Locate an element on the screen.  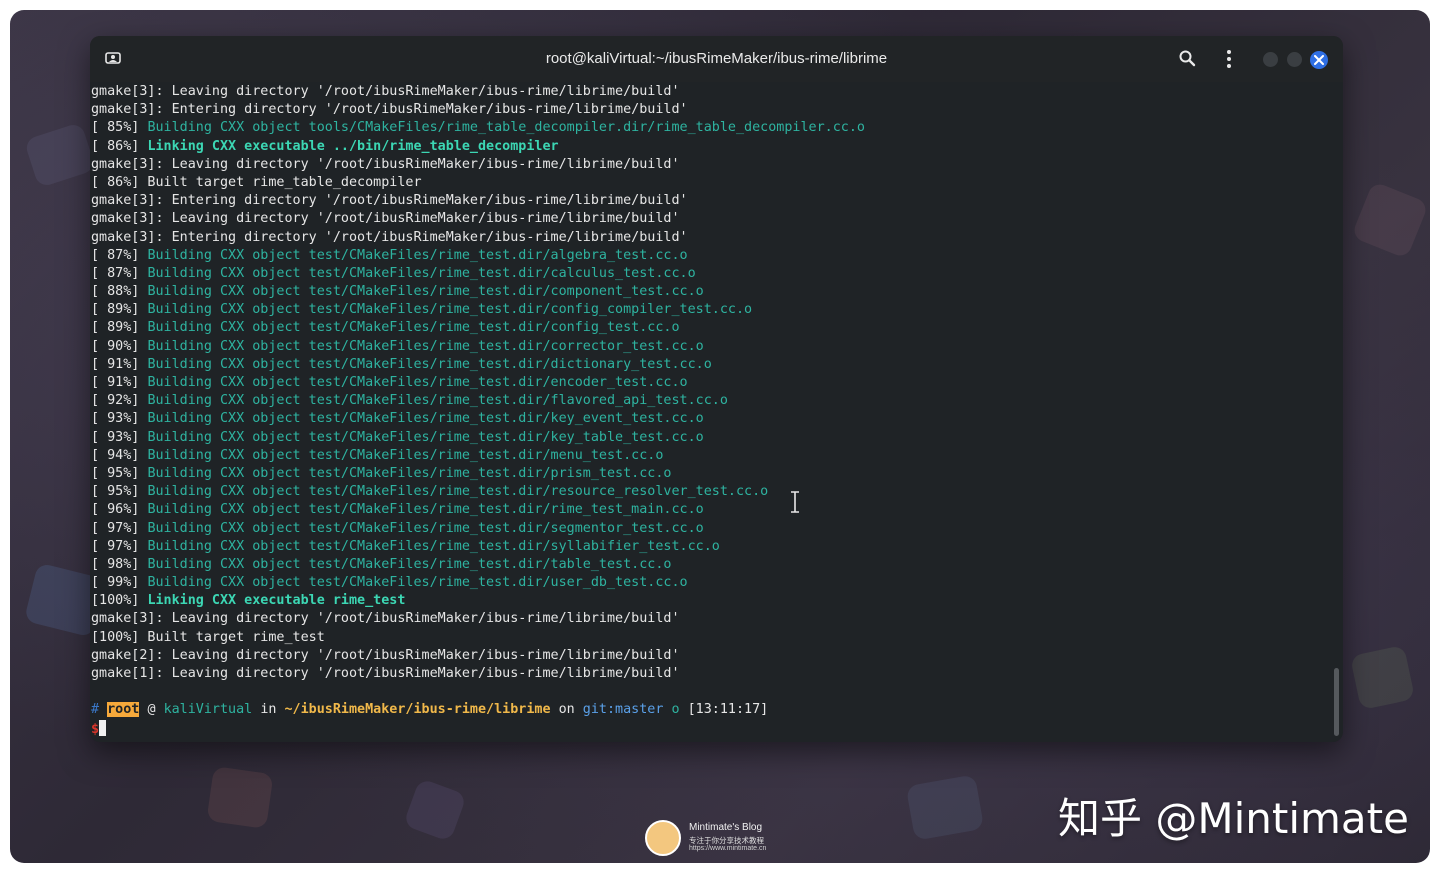
text-cursor-icon is located at coordinates (795, 502).